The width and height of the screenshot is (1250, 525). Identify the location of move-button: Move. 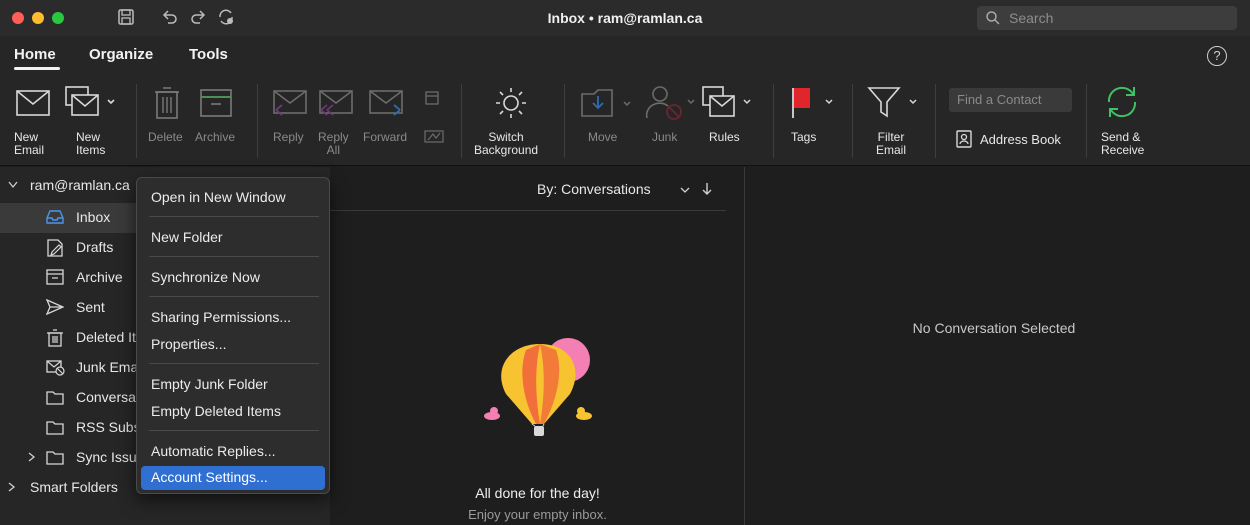
(605, 121).